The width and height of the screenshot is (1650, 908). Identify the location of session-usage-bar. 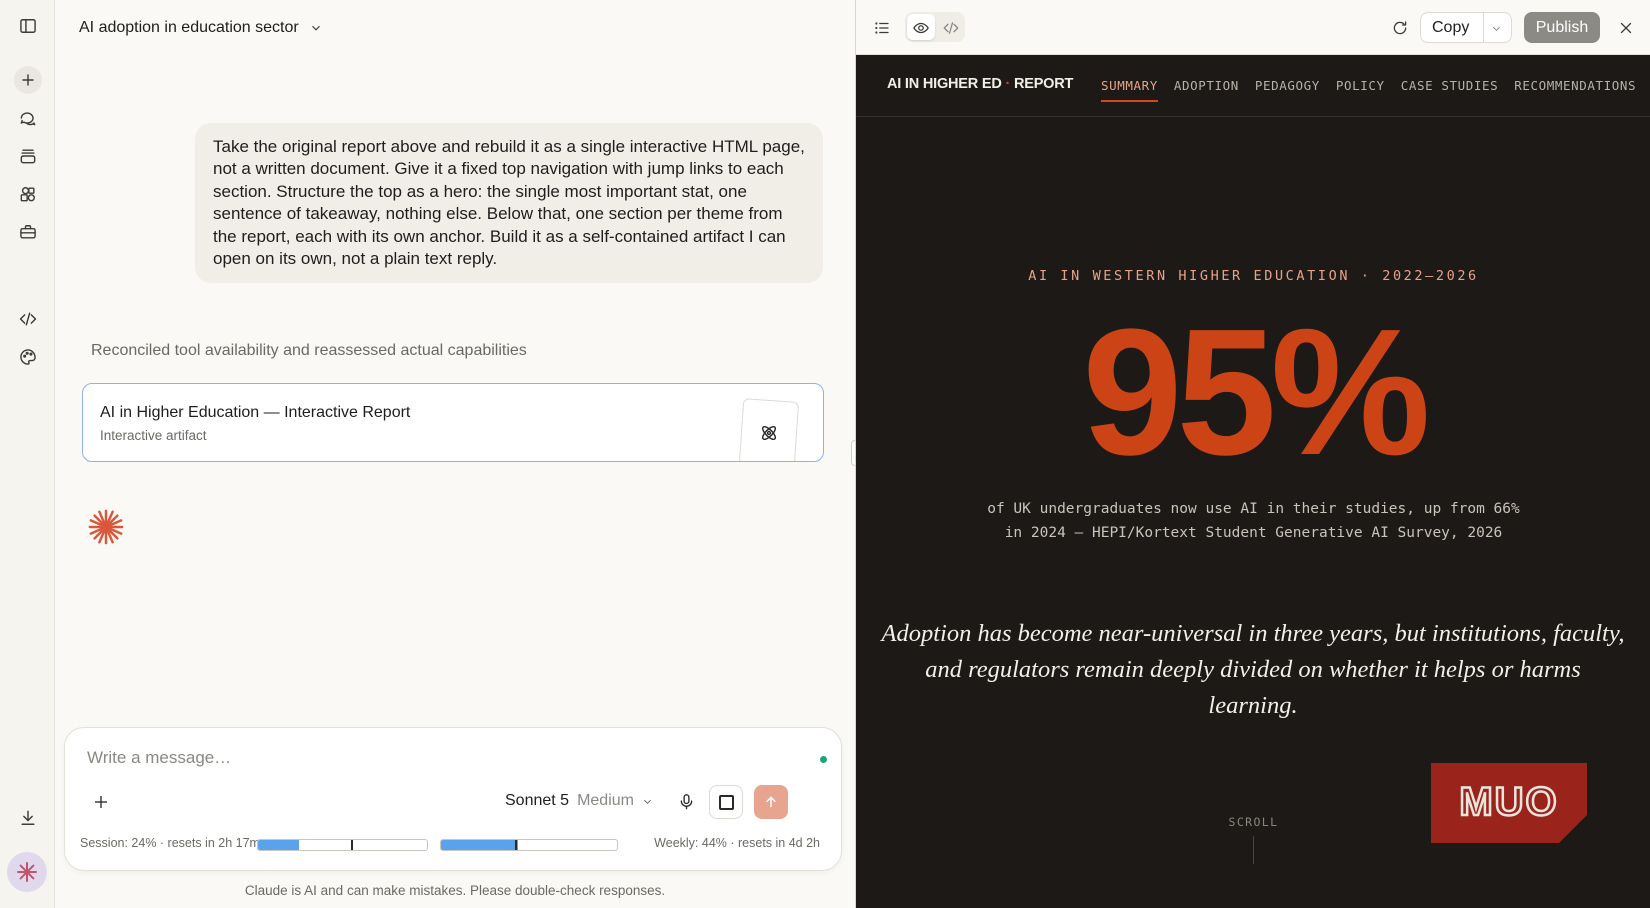
(342, 845).